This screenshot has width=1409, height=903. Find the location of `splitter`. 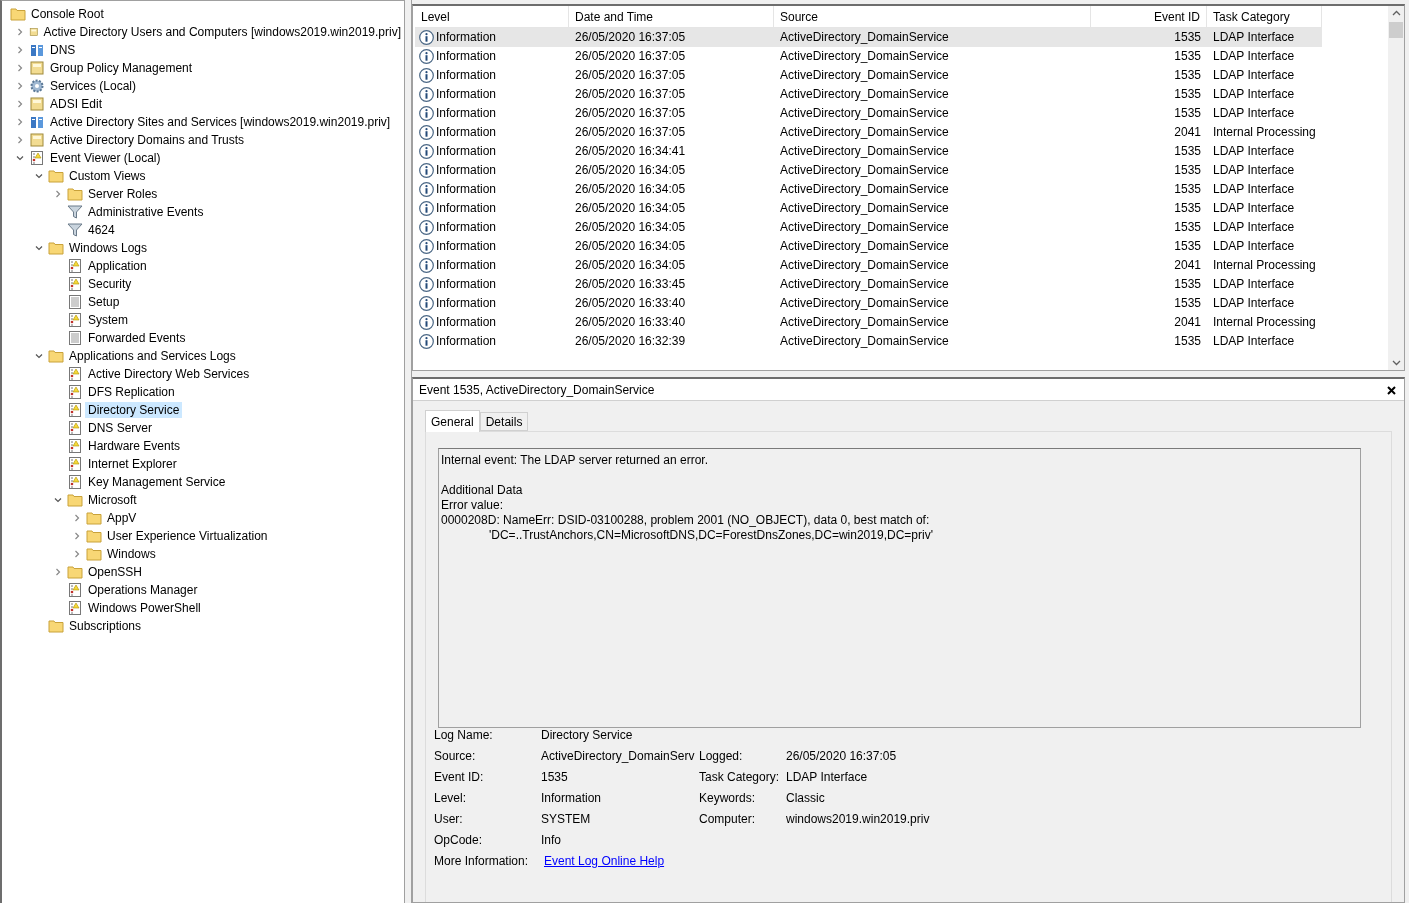

splitter is located at coordinates (408, 451).